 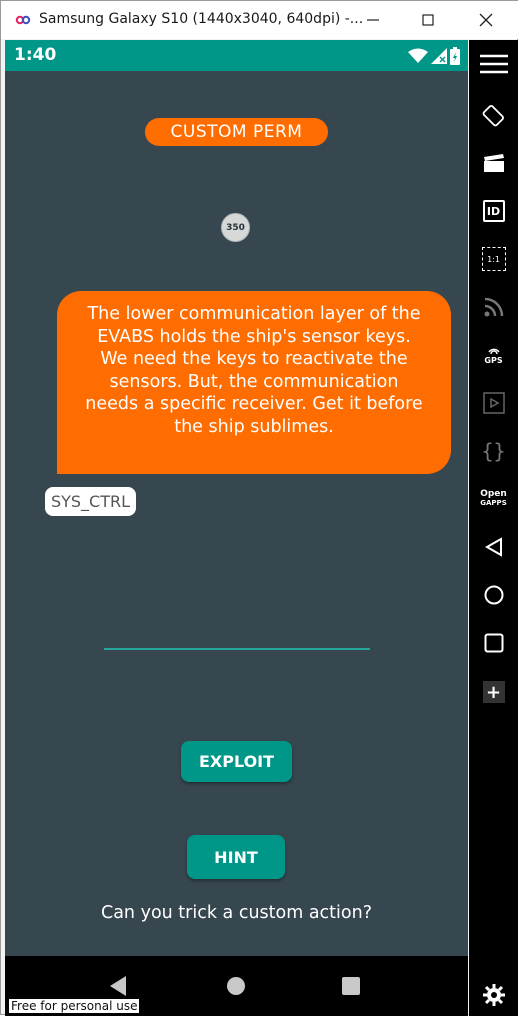 What do you see at coordinates (493, 503) in the screenshot?
I see `gapps-label: GAPPS` at bounding box center [493, 503].